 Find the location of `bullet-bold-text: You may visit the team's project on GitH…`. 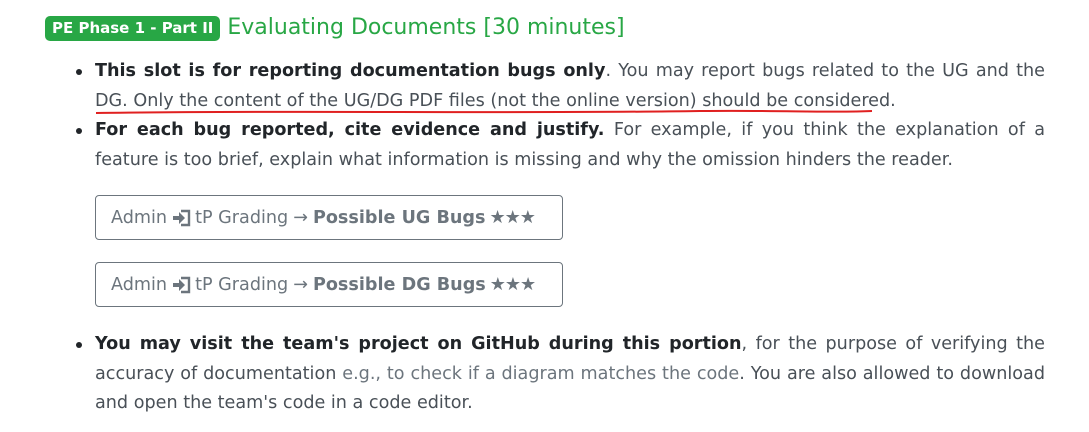

bullet-bold-text: You may visit the team's project on GitH… is located at coordinates (418, 344).